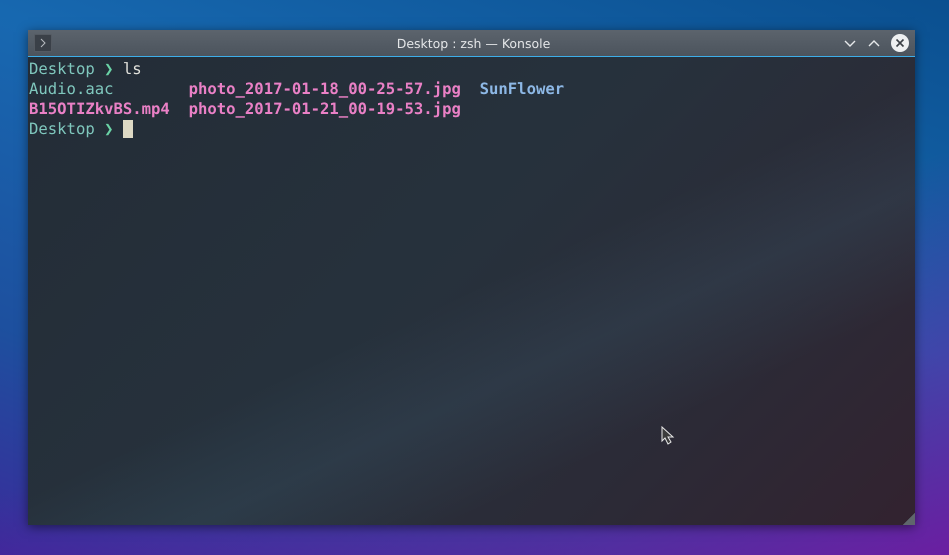 The image size is (949, 555). What do you see at coordinates (324, 89) in the screenshot?
I see `file-name: photo_2017-01-18_00-25-57.jpg` at bounding box center [324, 89].